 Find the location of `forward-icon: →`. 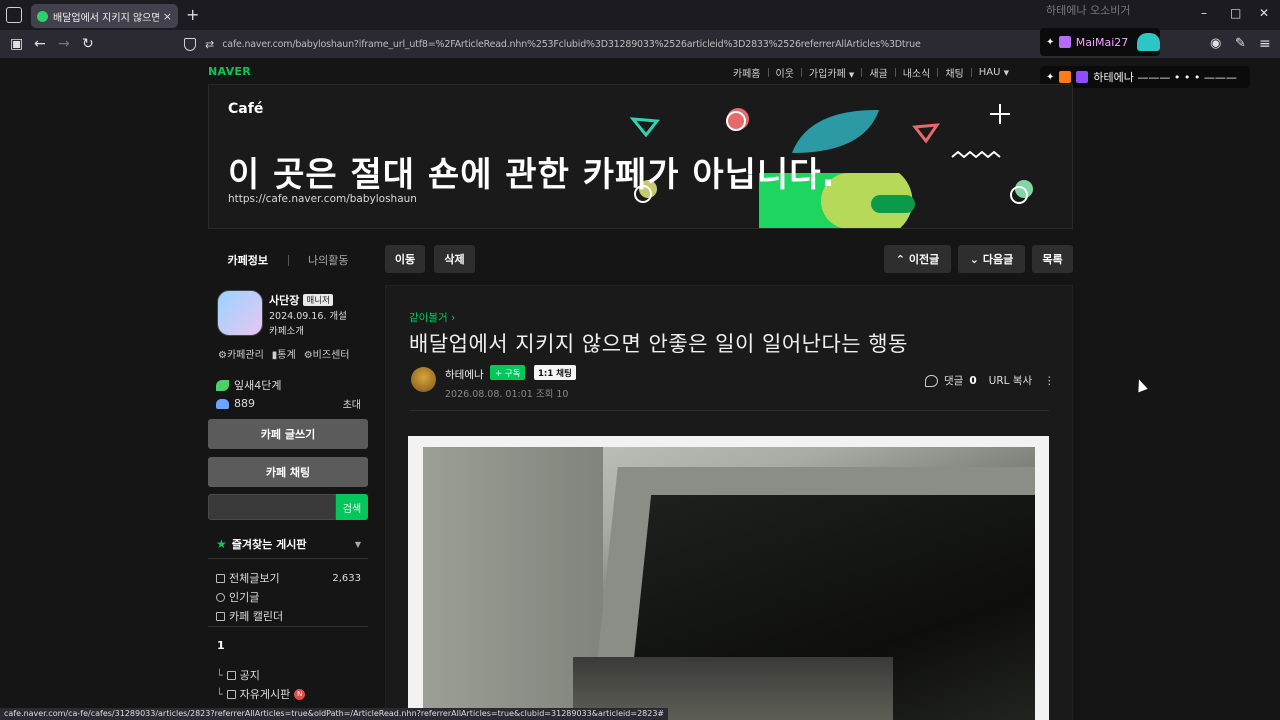

forward-icon: → is located at coordinates (64, 44).